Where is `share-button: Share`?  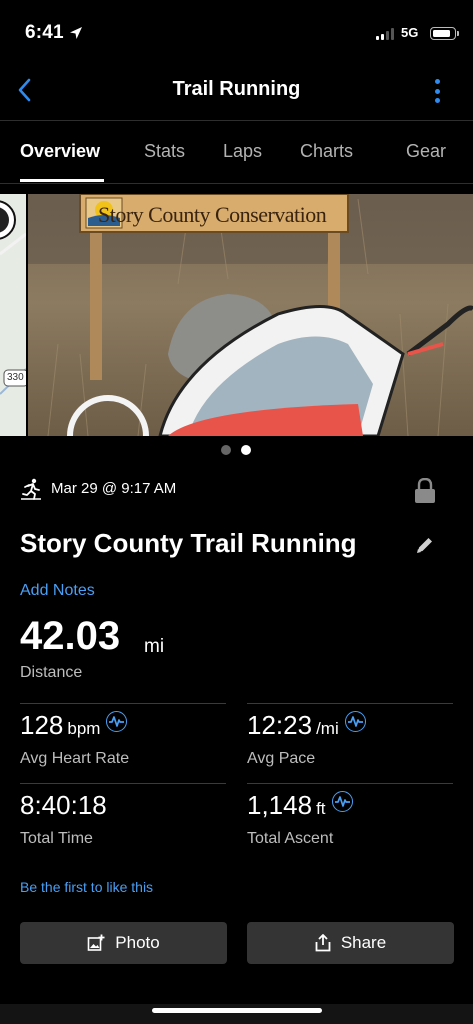 share-button: Share is located at coordinates (350, 943).